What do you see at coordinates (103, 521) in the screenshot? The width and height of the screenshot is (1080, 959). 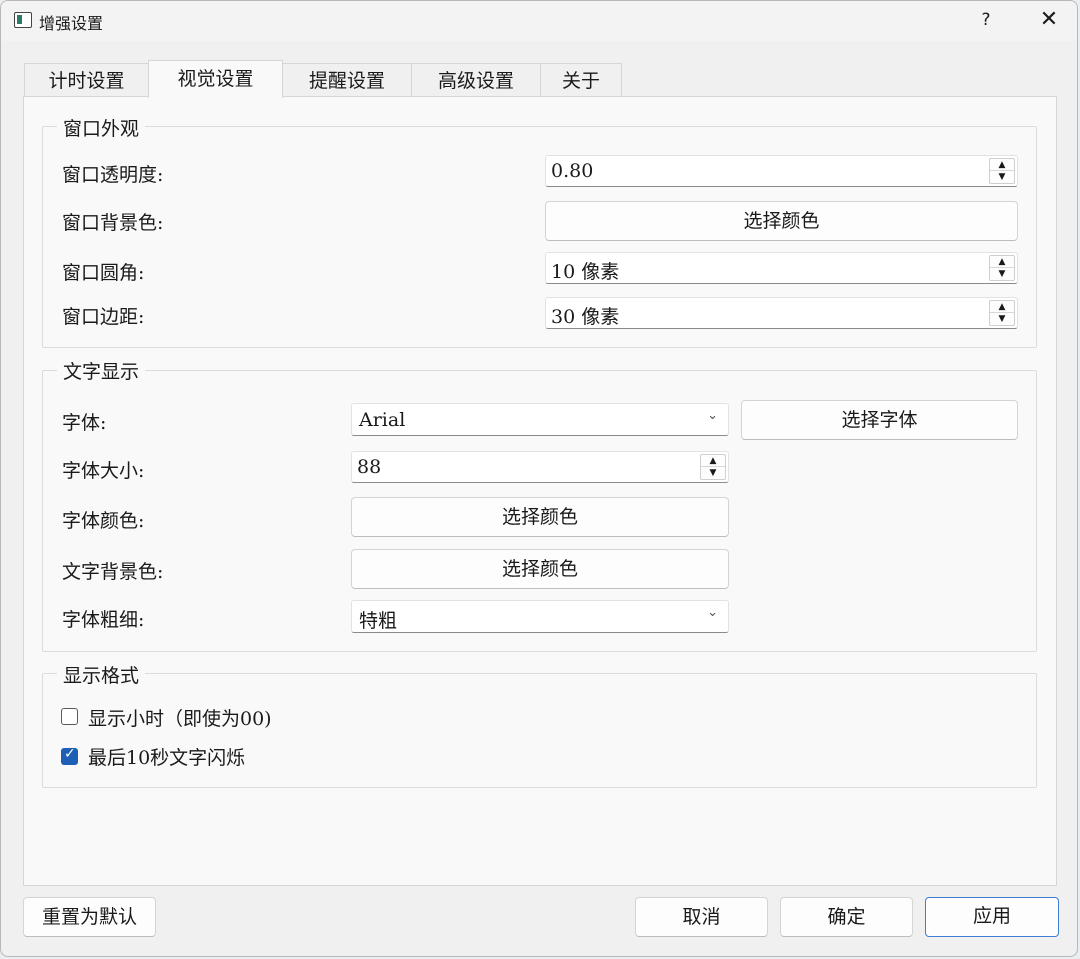 I see `font-color-label: 字体颜色:` at bounding box center [103, 521].